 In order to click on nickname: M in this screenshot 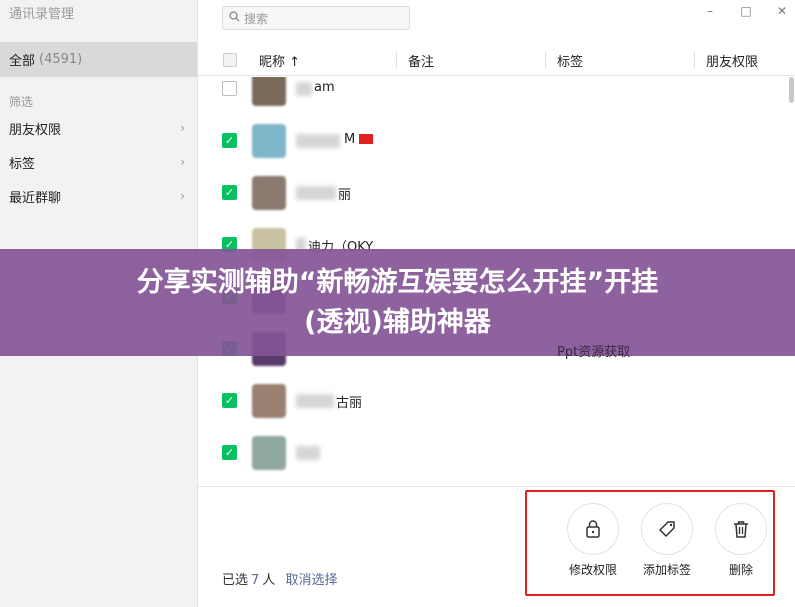, I will do `click(359, 139)`.